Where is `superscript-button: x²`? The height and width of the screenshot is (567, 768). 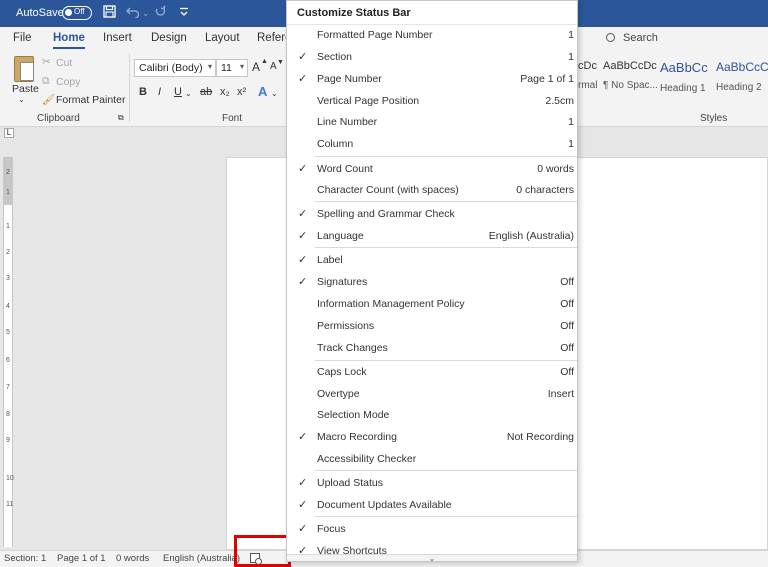
superscript-button: x² is located at coordinates (241, 92).